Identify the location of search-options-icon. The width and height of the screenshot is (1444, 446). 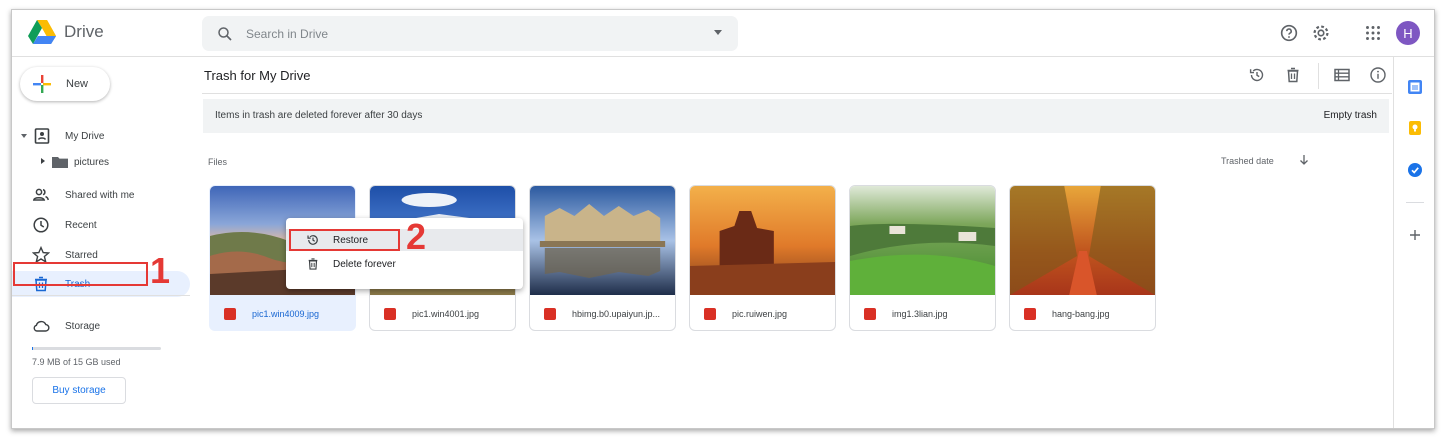
(718, 32).